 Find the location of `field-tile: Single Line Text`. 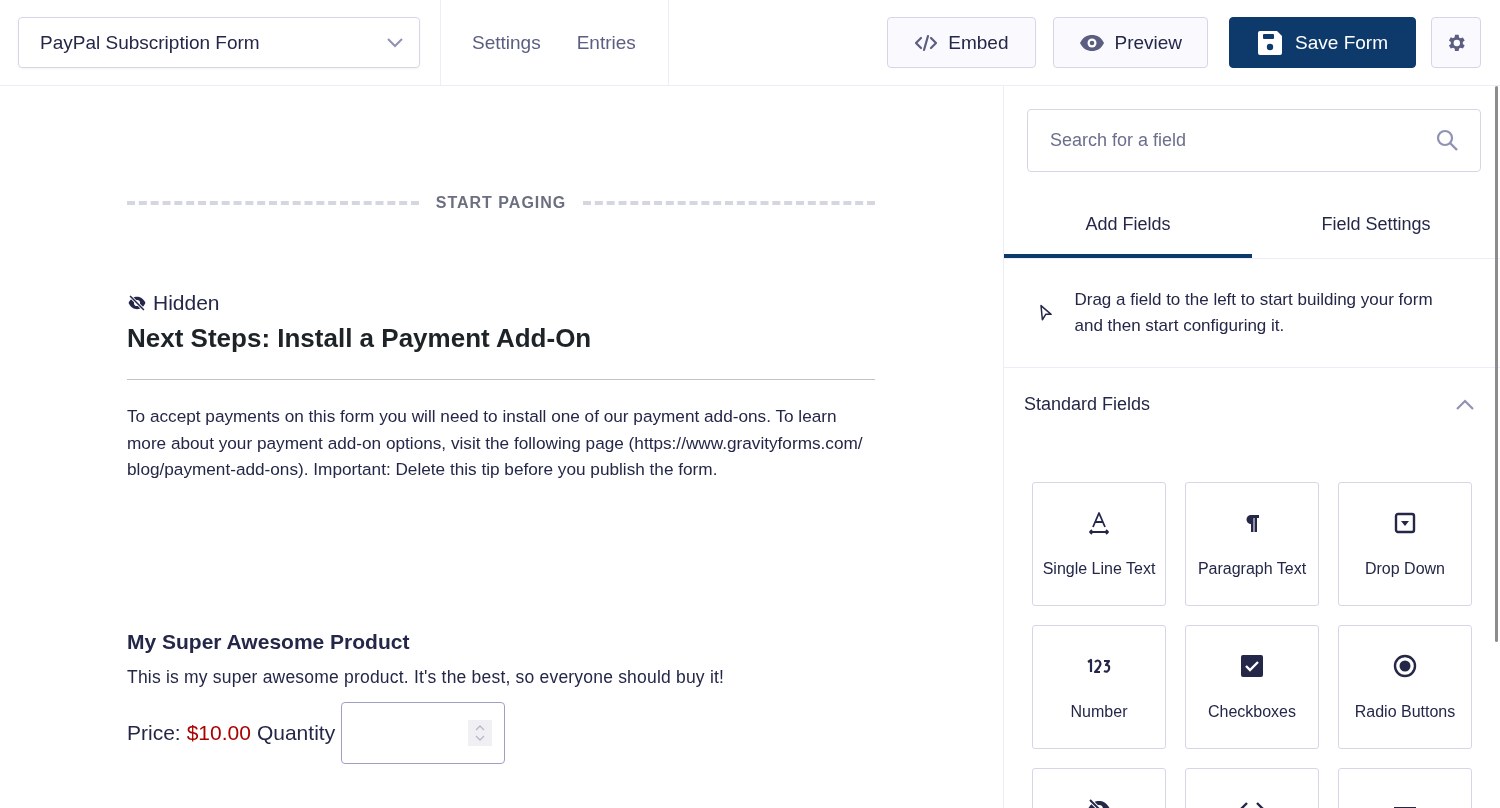

field-tile: Single Line Text is located at coordinates (1099, 544).